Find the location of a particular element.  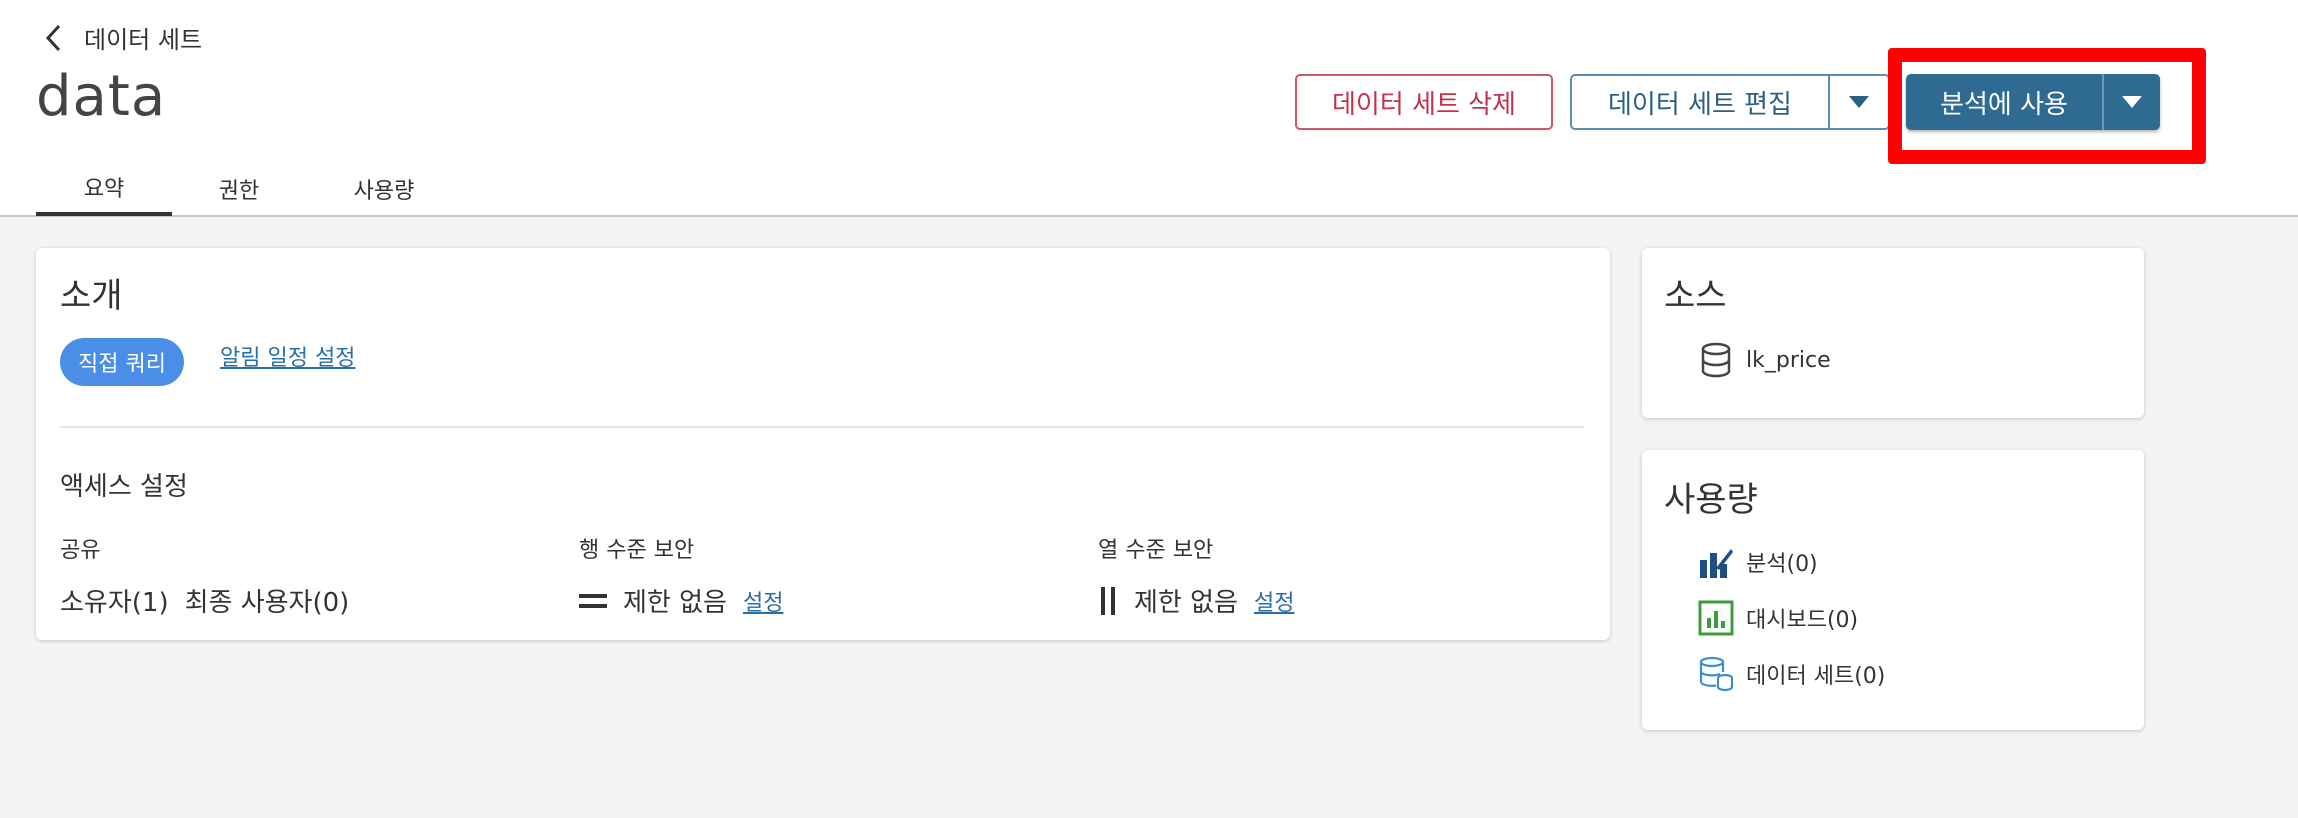

usage-card: 사용량 분석(0) 대시보드(0) 데이터 세트(0) is located at coordinates (1893, 590).